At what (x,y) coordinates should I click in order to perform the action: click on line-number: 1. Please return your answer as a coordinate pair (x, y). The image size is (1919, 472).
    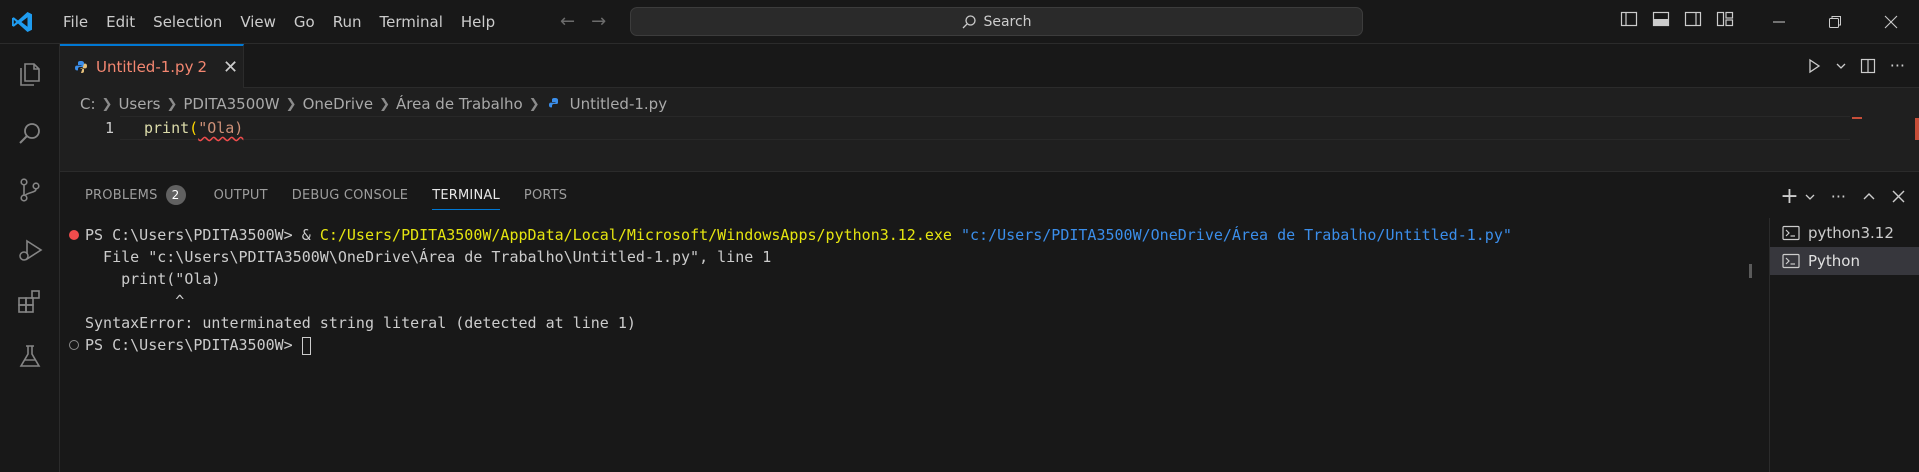
    Looking at the image, I should click on (109, 128).